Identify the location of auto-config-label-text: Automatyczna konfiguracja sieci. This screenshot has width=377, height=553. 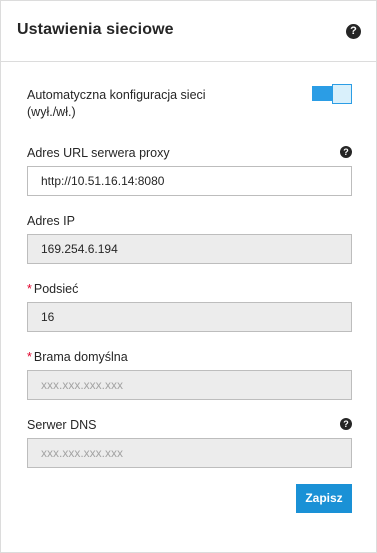
(116, 95).